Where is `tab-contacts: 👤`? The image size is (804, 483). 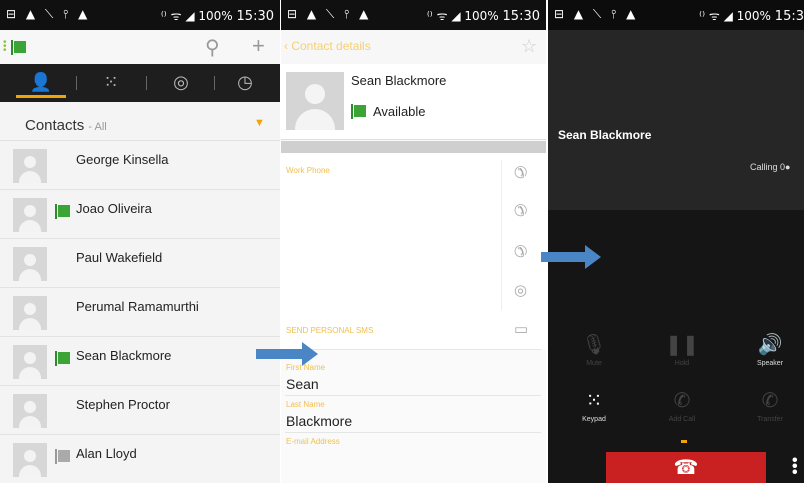 tab-contacts: 👤 is located at coordinates (41, 83).